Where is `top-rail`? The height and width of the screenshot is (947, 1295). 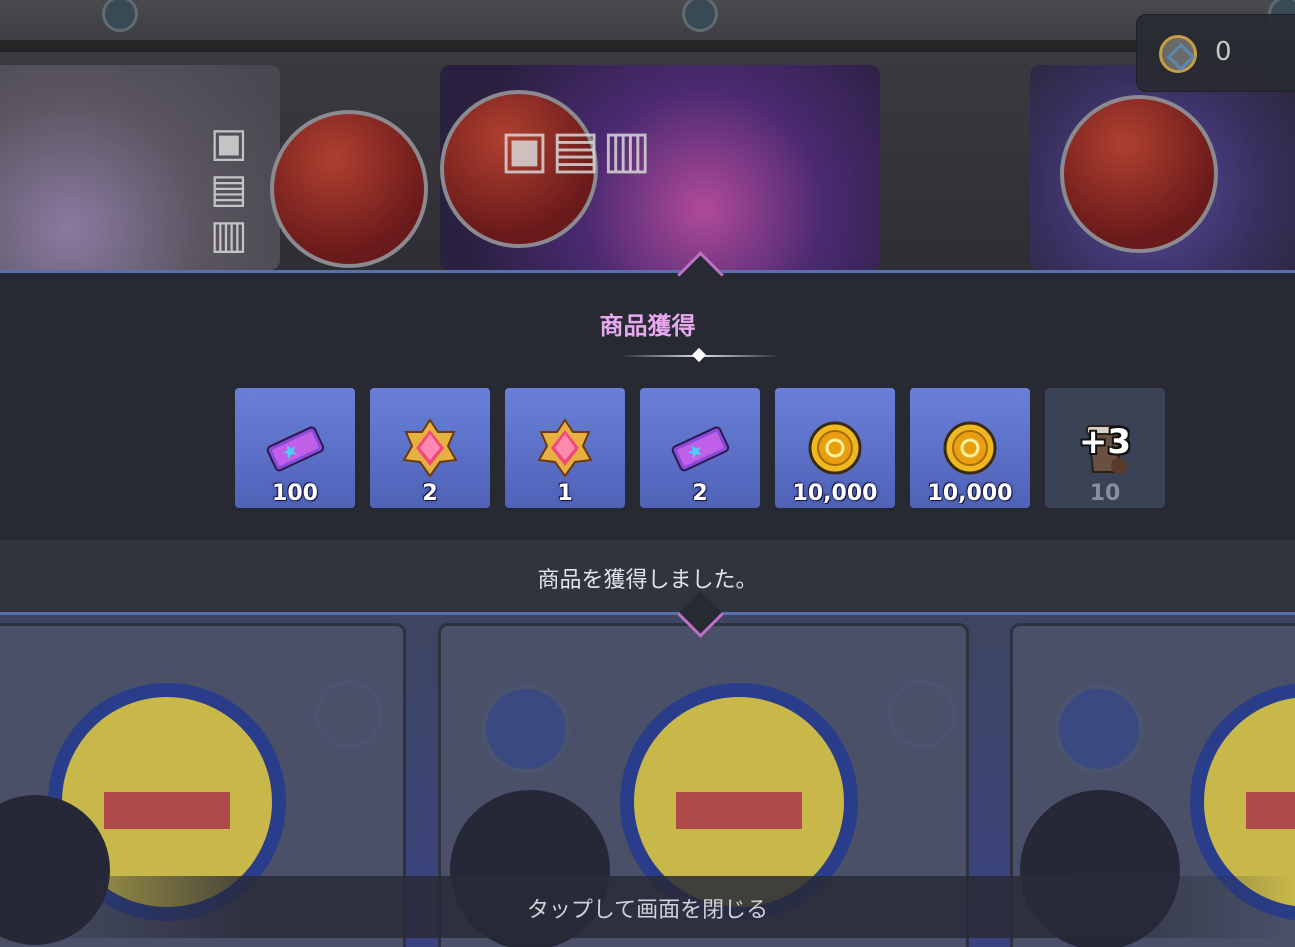
top-rail is located at coordinates (647, 46).